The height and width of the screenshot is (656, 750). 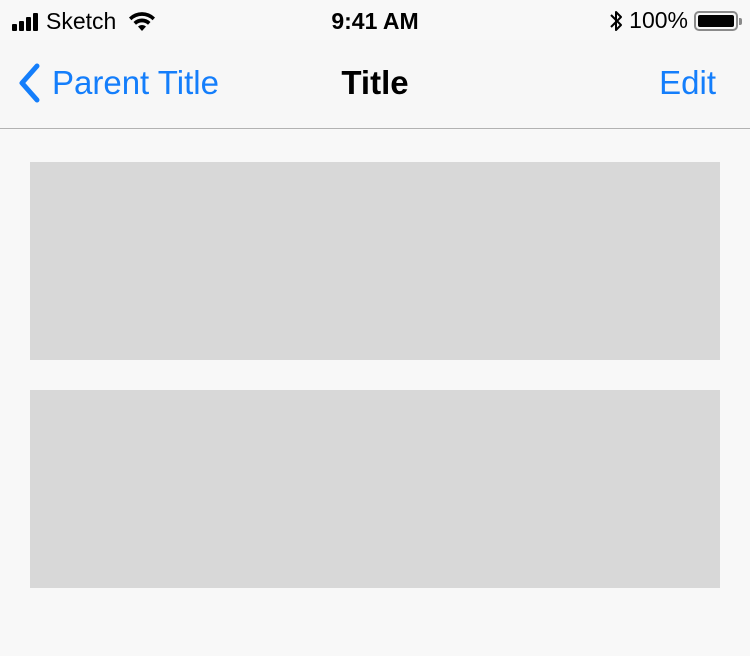 I want to click on battery-icon, so click(x=718, y=20).